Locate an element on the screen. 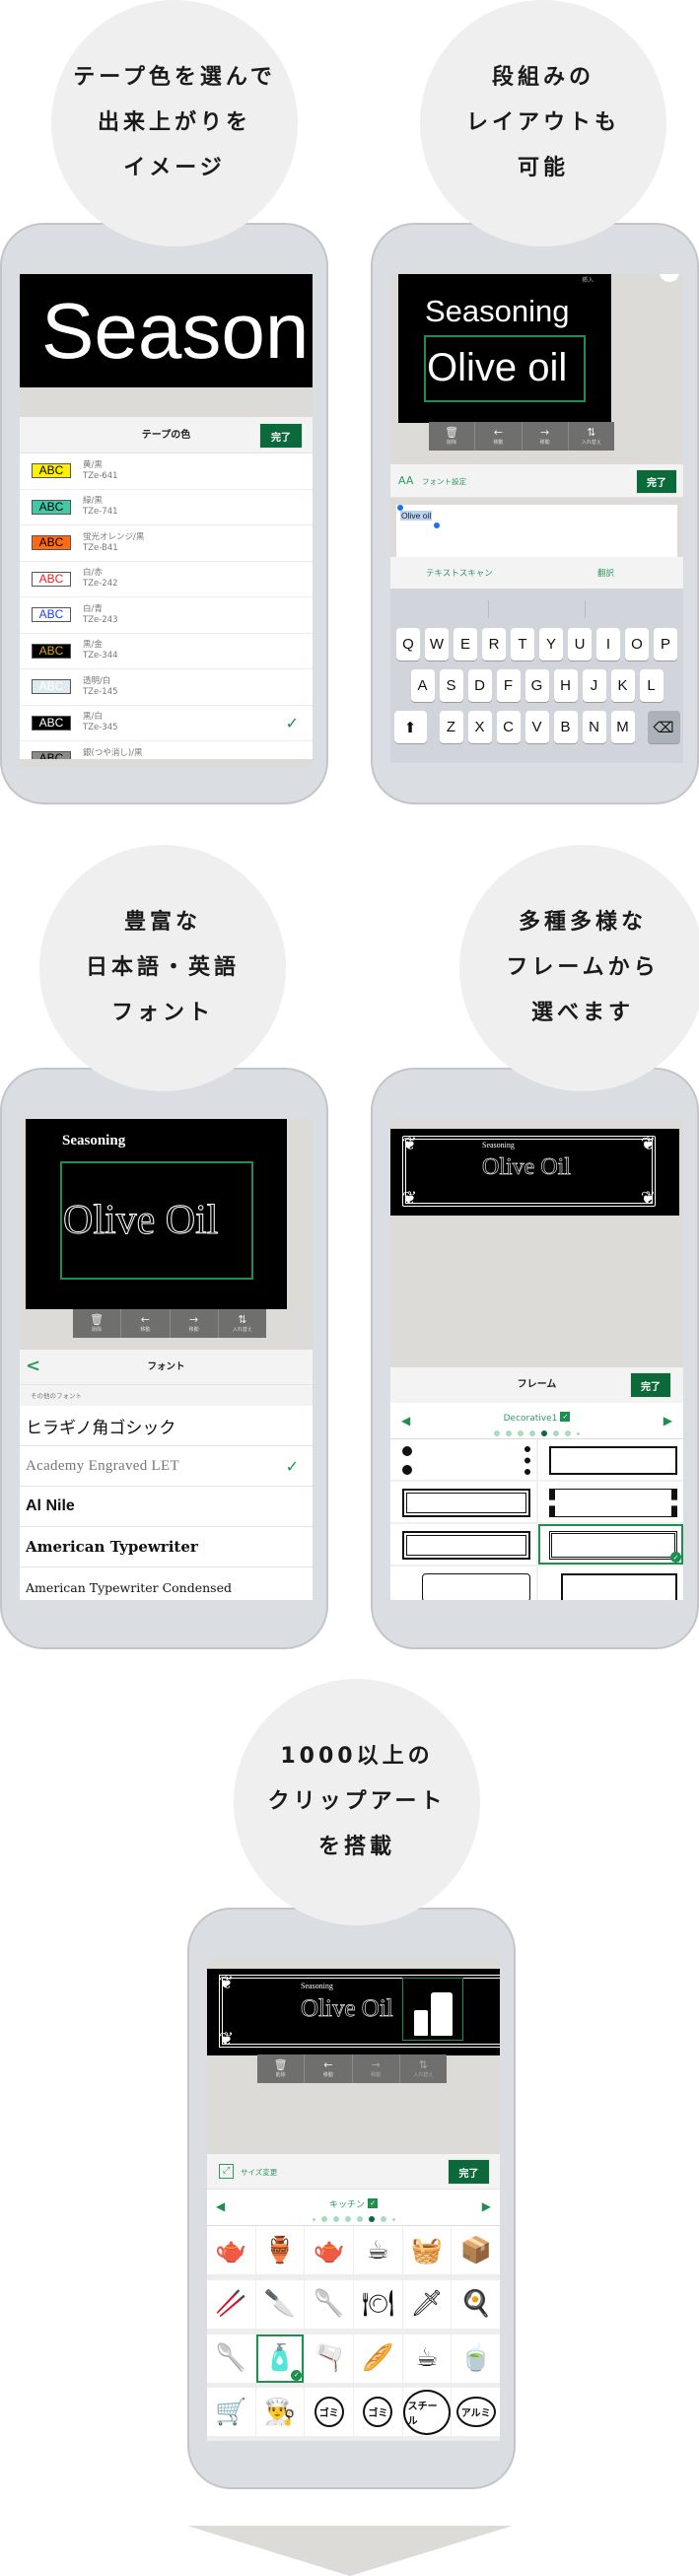 This screenshot has height=2576, width=699. clipart-spatula: 🍳 is located at coordinates (476, 2304).